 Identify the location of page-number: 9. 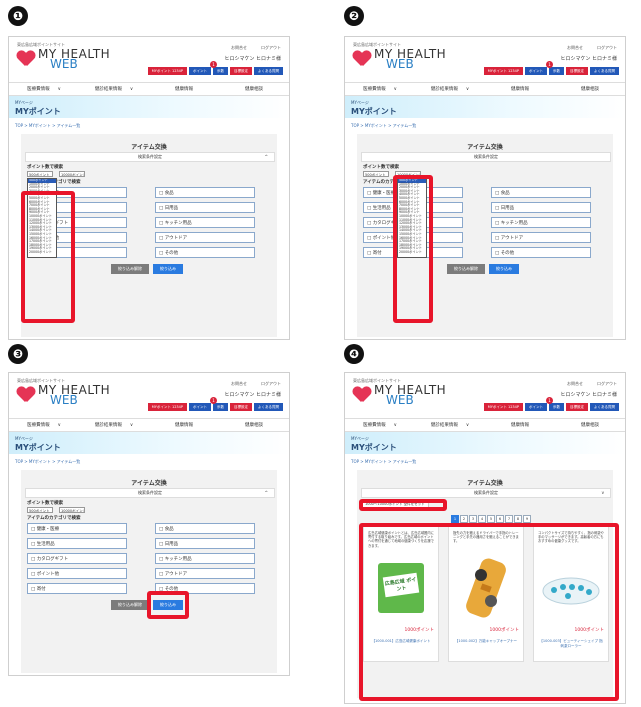
(527, 519).